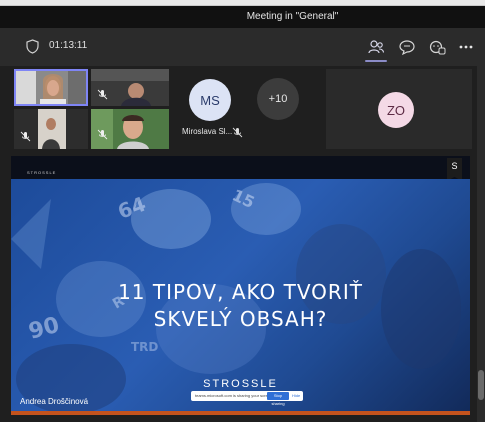 Image resolution: width=485 pixels, height=422 pixels. What do you see at coordinates (278, 99) in the screenshot?
I see `more-participants-button: +10` at bounding box center [278, 99].